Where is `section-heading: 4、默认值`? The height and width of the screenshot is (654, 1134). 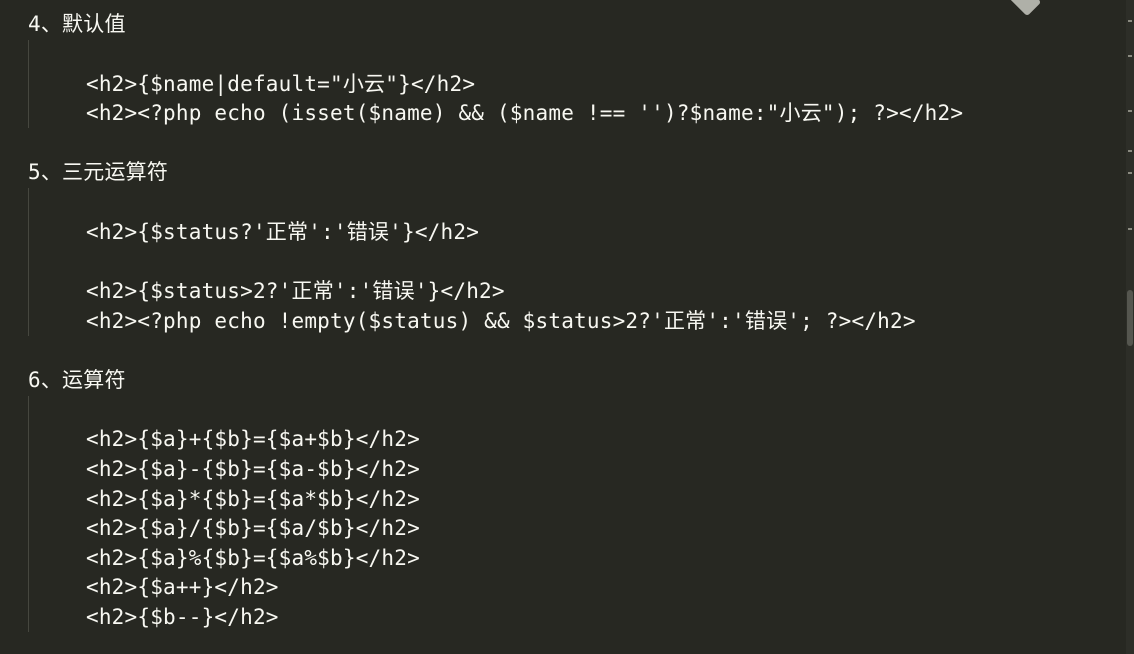
section-heading: 4、默认值 is located at coordinates (77, 24).